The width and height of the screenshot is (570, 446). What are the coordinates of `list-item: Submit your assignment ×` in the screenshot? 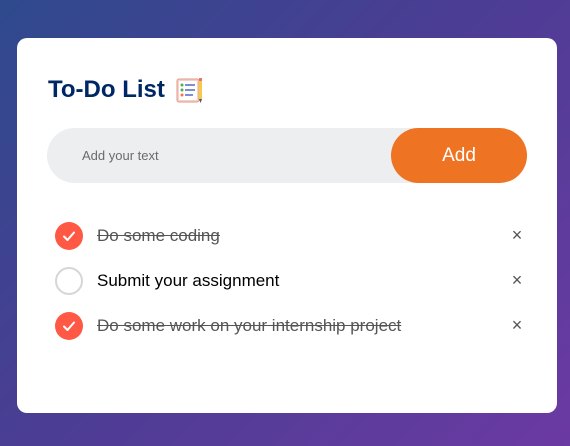 It's located at (290, 280).